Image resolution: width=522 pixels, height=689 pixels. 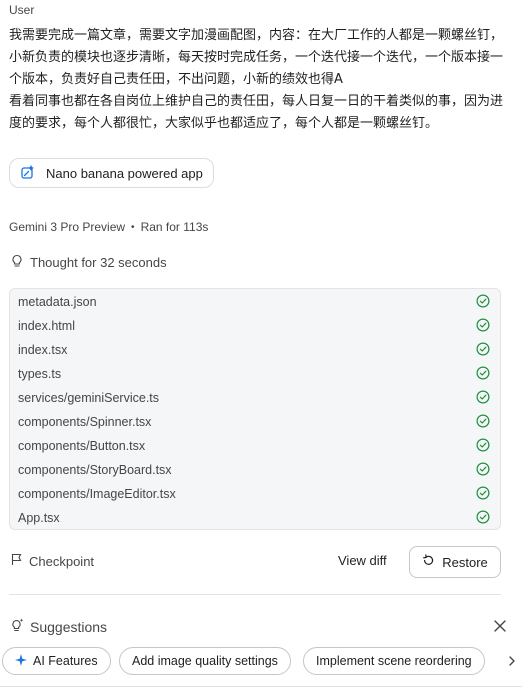 I want to click on file-row: components/Button.tsx, so click(x=255, y=446).